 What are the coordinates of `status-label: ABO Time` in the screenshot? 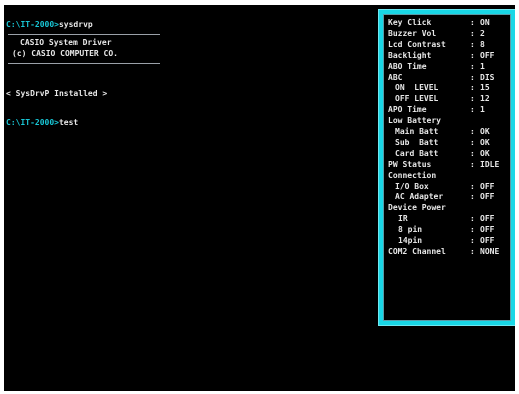 It's located at (407, 66).